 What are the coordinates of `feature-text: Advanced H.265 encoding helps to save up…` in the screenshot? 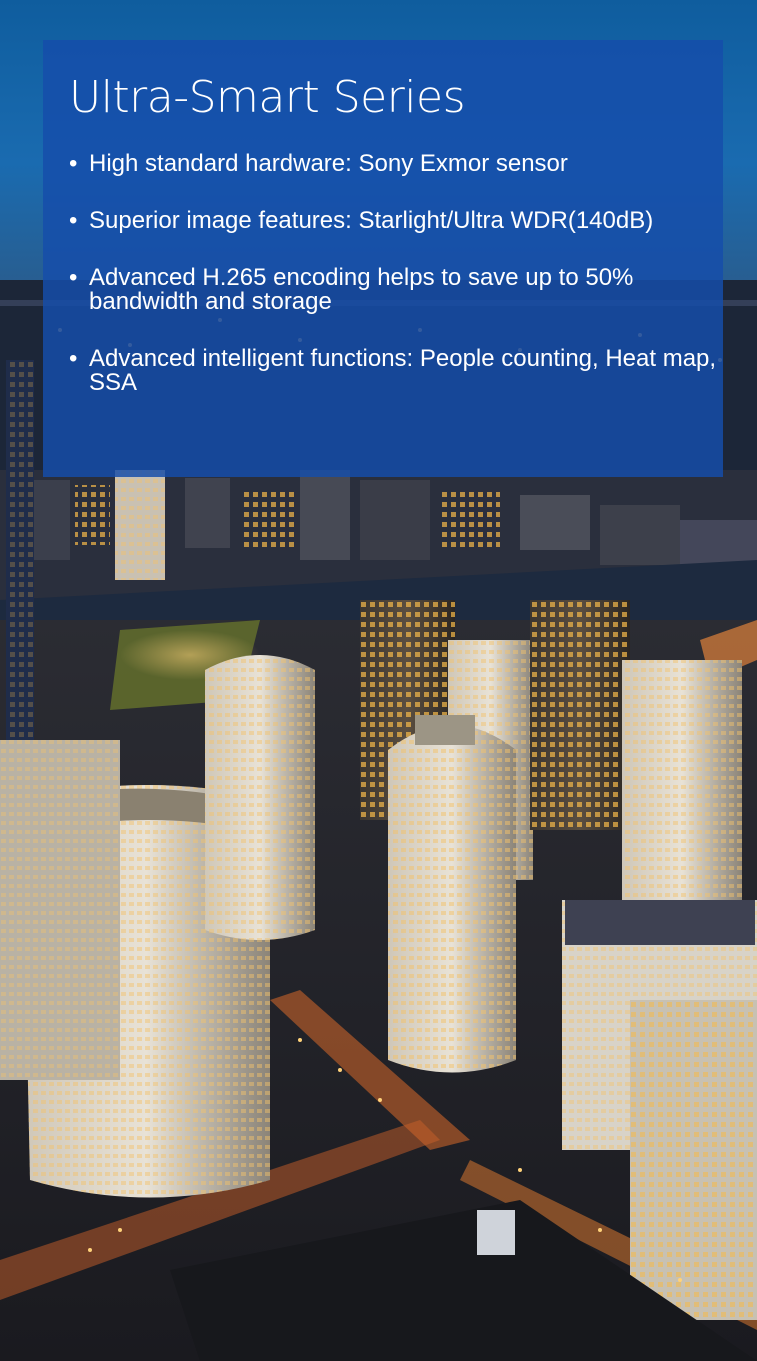 It's located at (361, 289).